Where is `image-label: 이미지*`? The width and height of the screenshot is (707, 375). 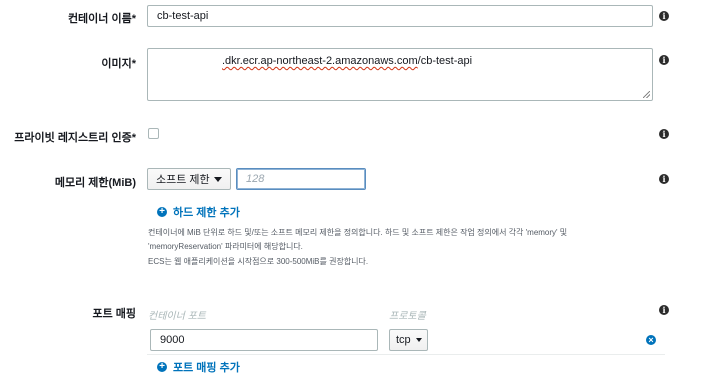 image-label: 이미지* is located at coordinates (118, 64).